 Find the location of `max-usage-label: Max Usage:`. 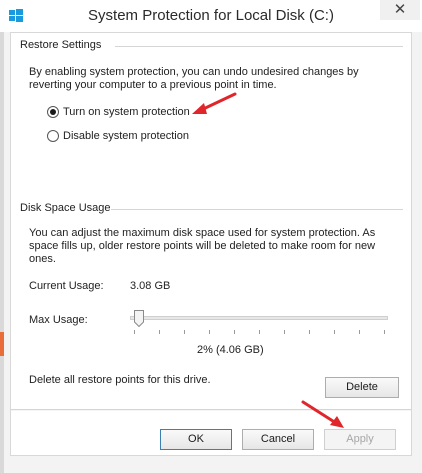

max-usage-label: Max Usage: is located at coordinates (58, 320).